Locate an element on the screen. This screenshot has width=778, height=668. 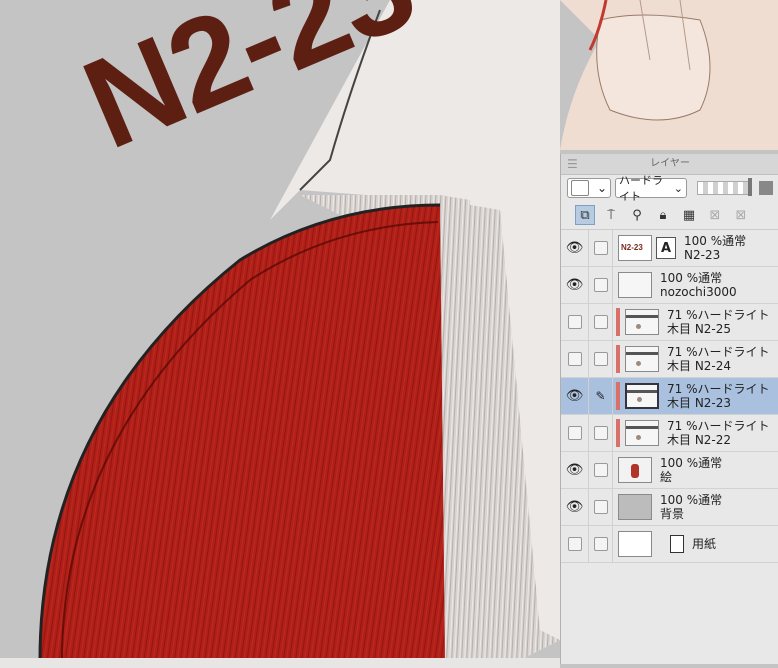
layer-row: 👁︎ 100 %通常 nozochi3000 is located at coordinates (669, 285).